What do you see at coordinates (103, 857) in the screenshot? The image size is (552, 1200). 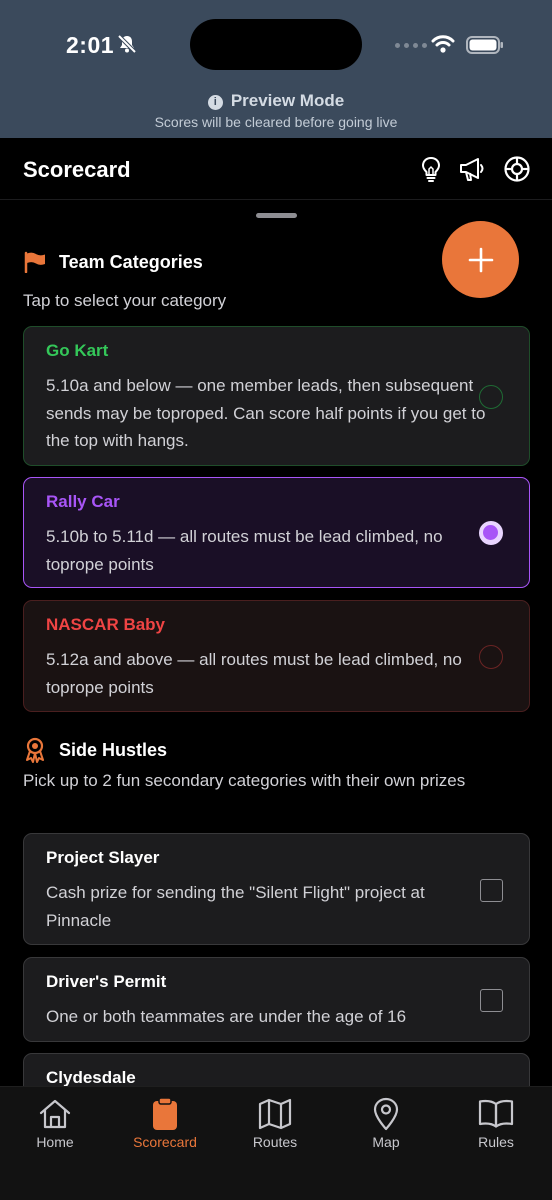 I see `side-hustle-title: Project Slayer` at bounding box center [103, 857].